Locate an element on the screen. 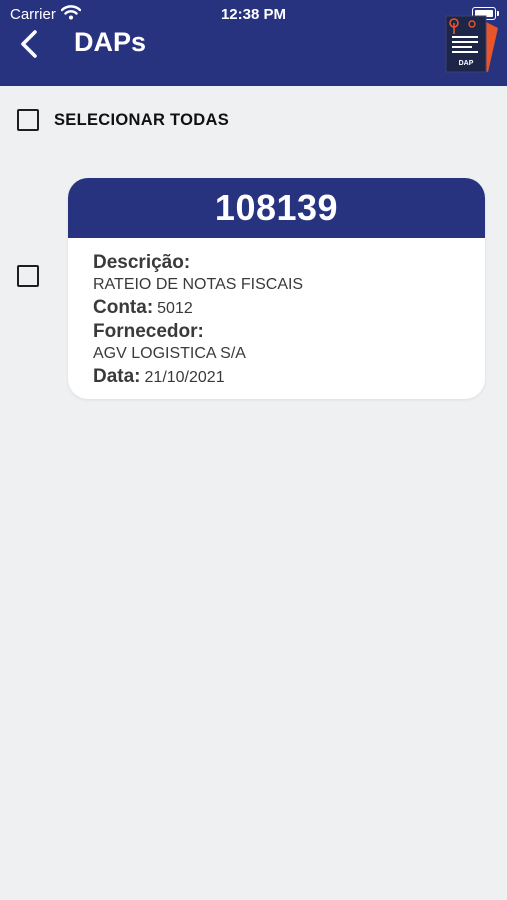 The image size is (507, 900). data-label: Data: is located at coordinates (117, 376).